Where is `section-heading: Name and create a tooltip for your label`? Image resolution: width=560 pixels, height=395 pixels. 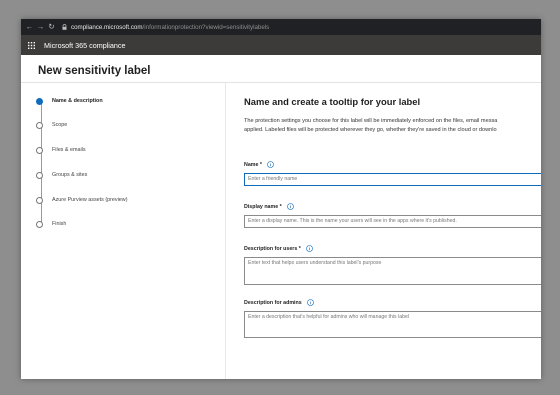
section-heading: Name and create a tooltip for your label is located at coordinates (332, 101).